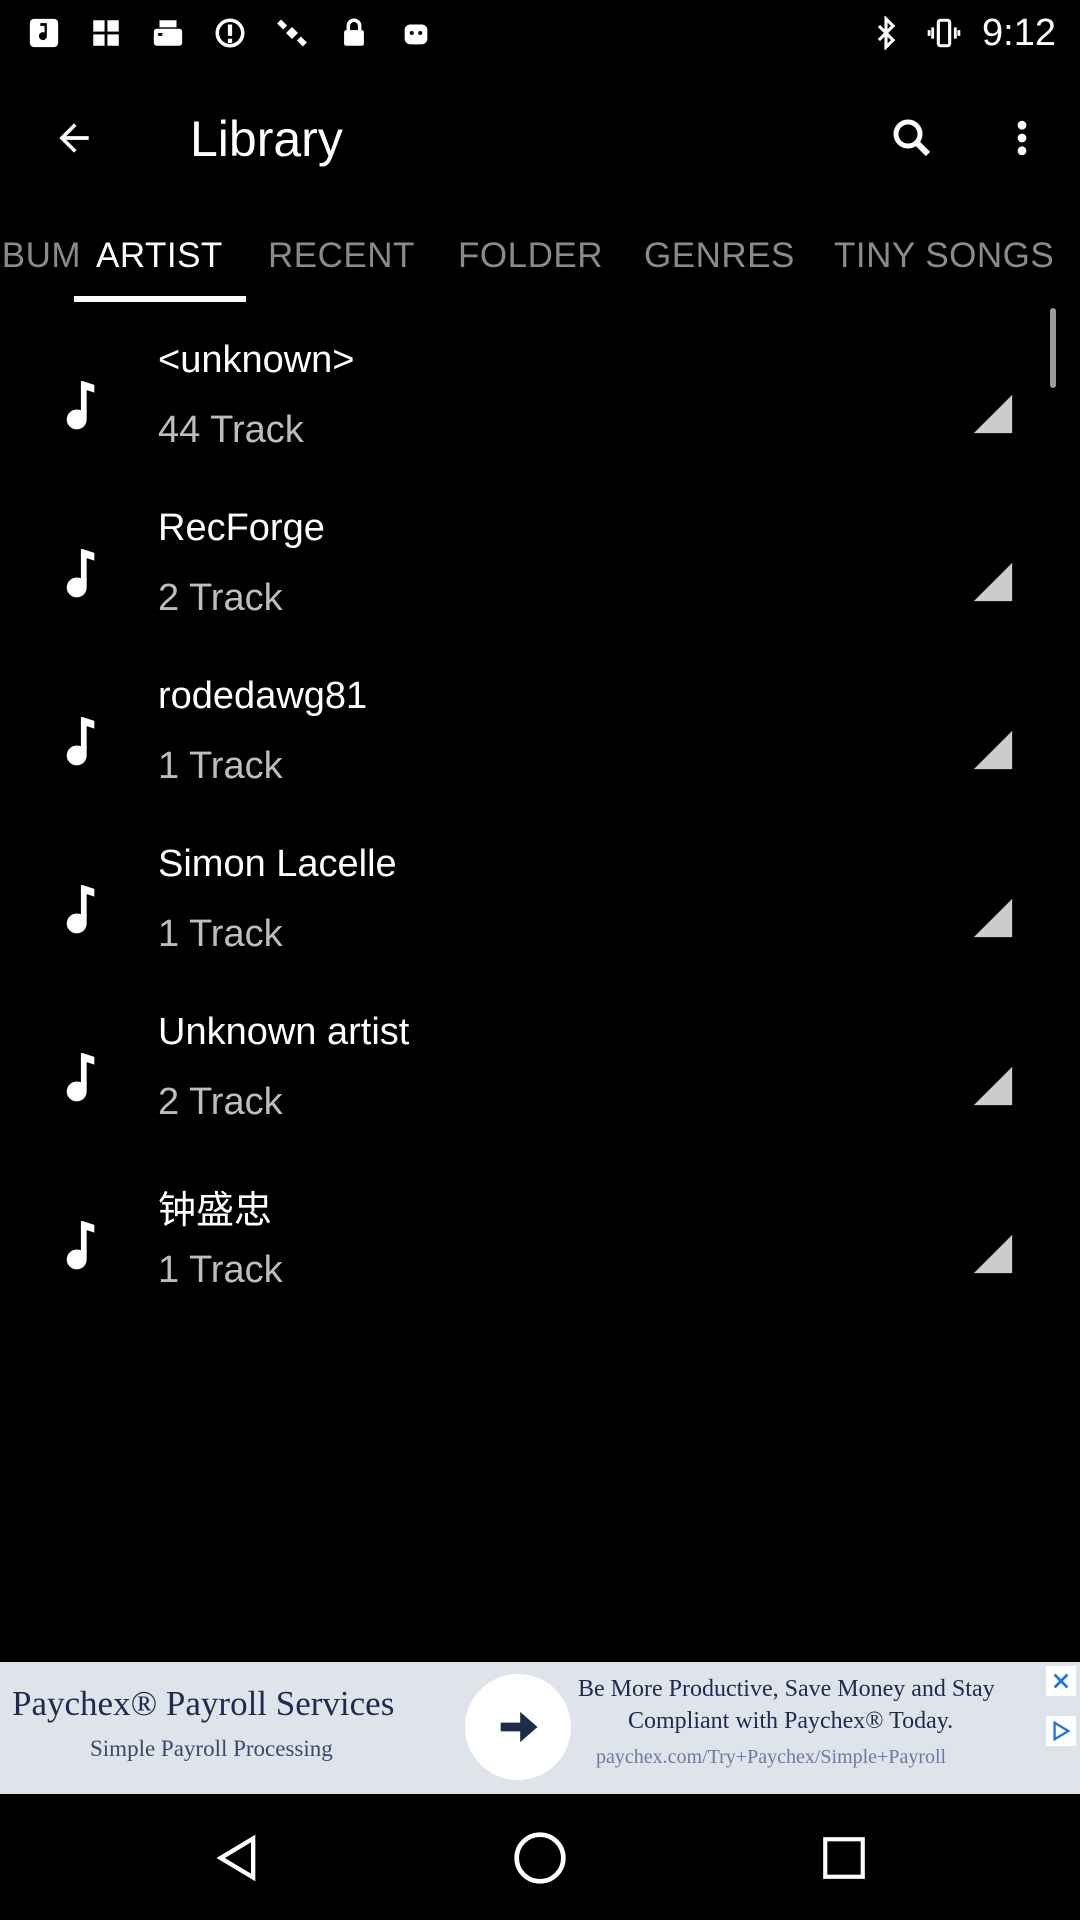 The height and width of the screenshot is (1920, 1080). What do you see at coordinates (341, 256) in the screenshot?
I see `tab-recent: RECENT` at bounding box center [341, 256].